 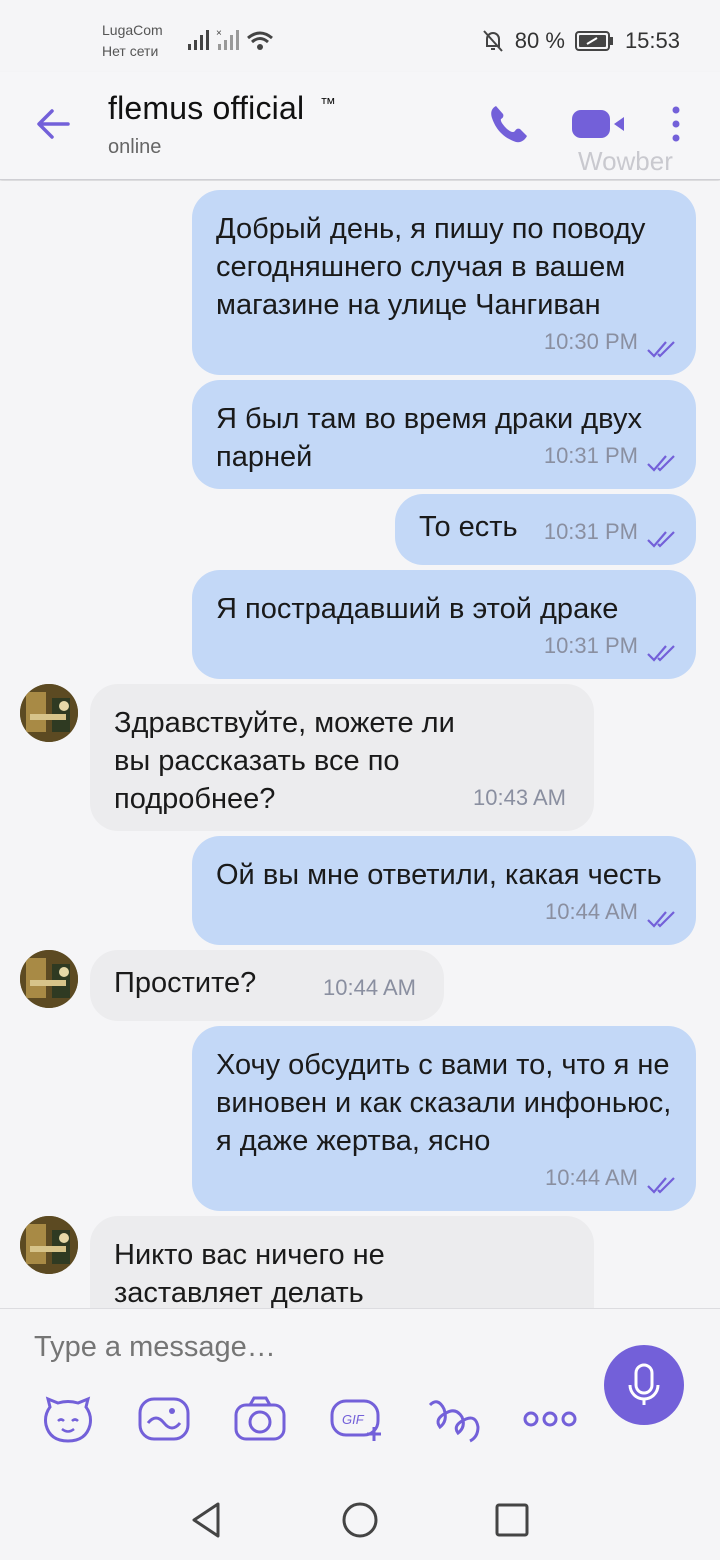 What do you see at coordinates (135, 147) in the screenshot?
I see `presence-status: online` at bounding box center [135, 147].